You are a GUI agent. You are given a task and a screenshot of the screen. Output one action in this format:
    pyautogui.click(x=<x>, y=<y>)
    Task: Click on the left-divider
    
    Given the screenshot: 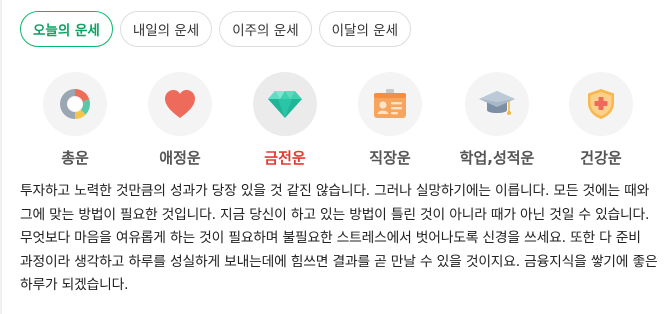 What is the action you would take?
    pyautogui.click(x=1, y=157)
    